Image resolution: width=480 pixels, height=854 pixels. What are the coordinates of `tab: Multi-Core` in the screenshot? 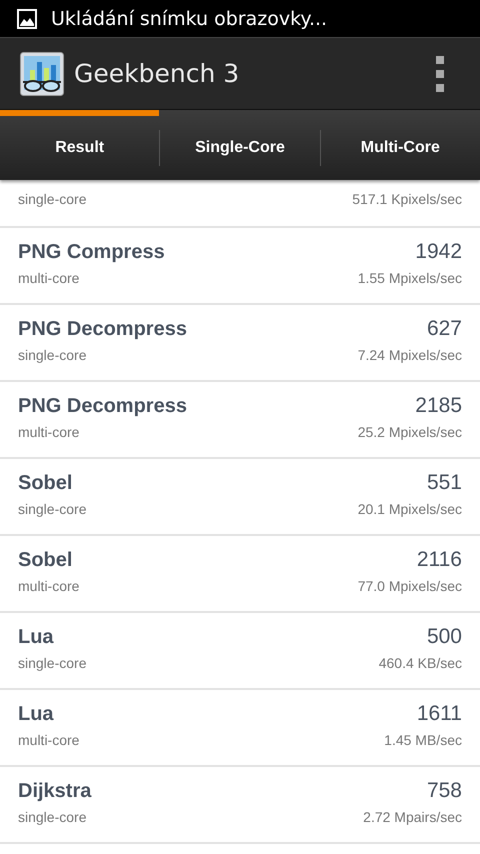 It's located at (400, 145).